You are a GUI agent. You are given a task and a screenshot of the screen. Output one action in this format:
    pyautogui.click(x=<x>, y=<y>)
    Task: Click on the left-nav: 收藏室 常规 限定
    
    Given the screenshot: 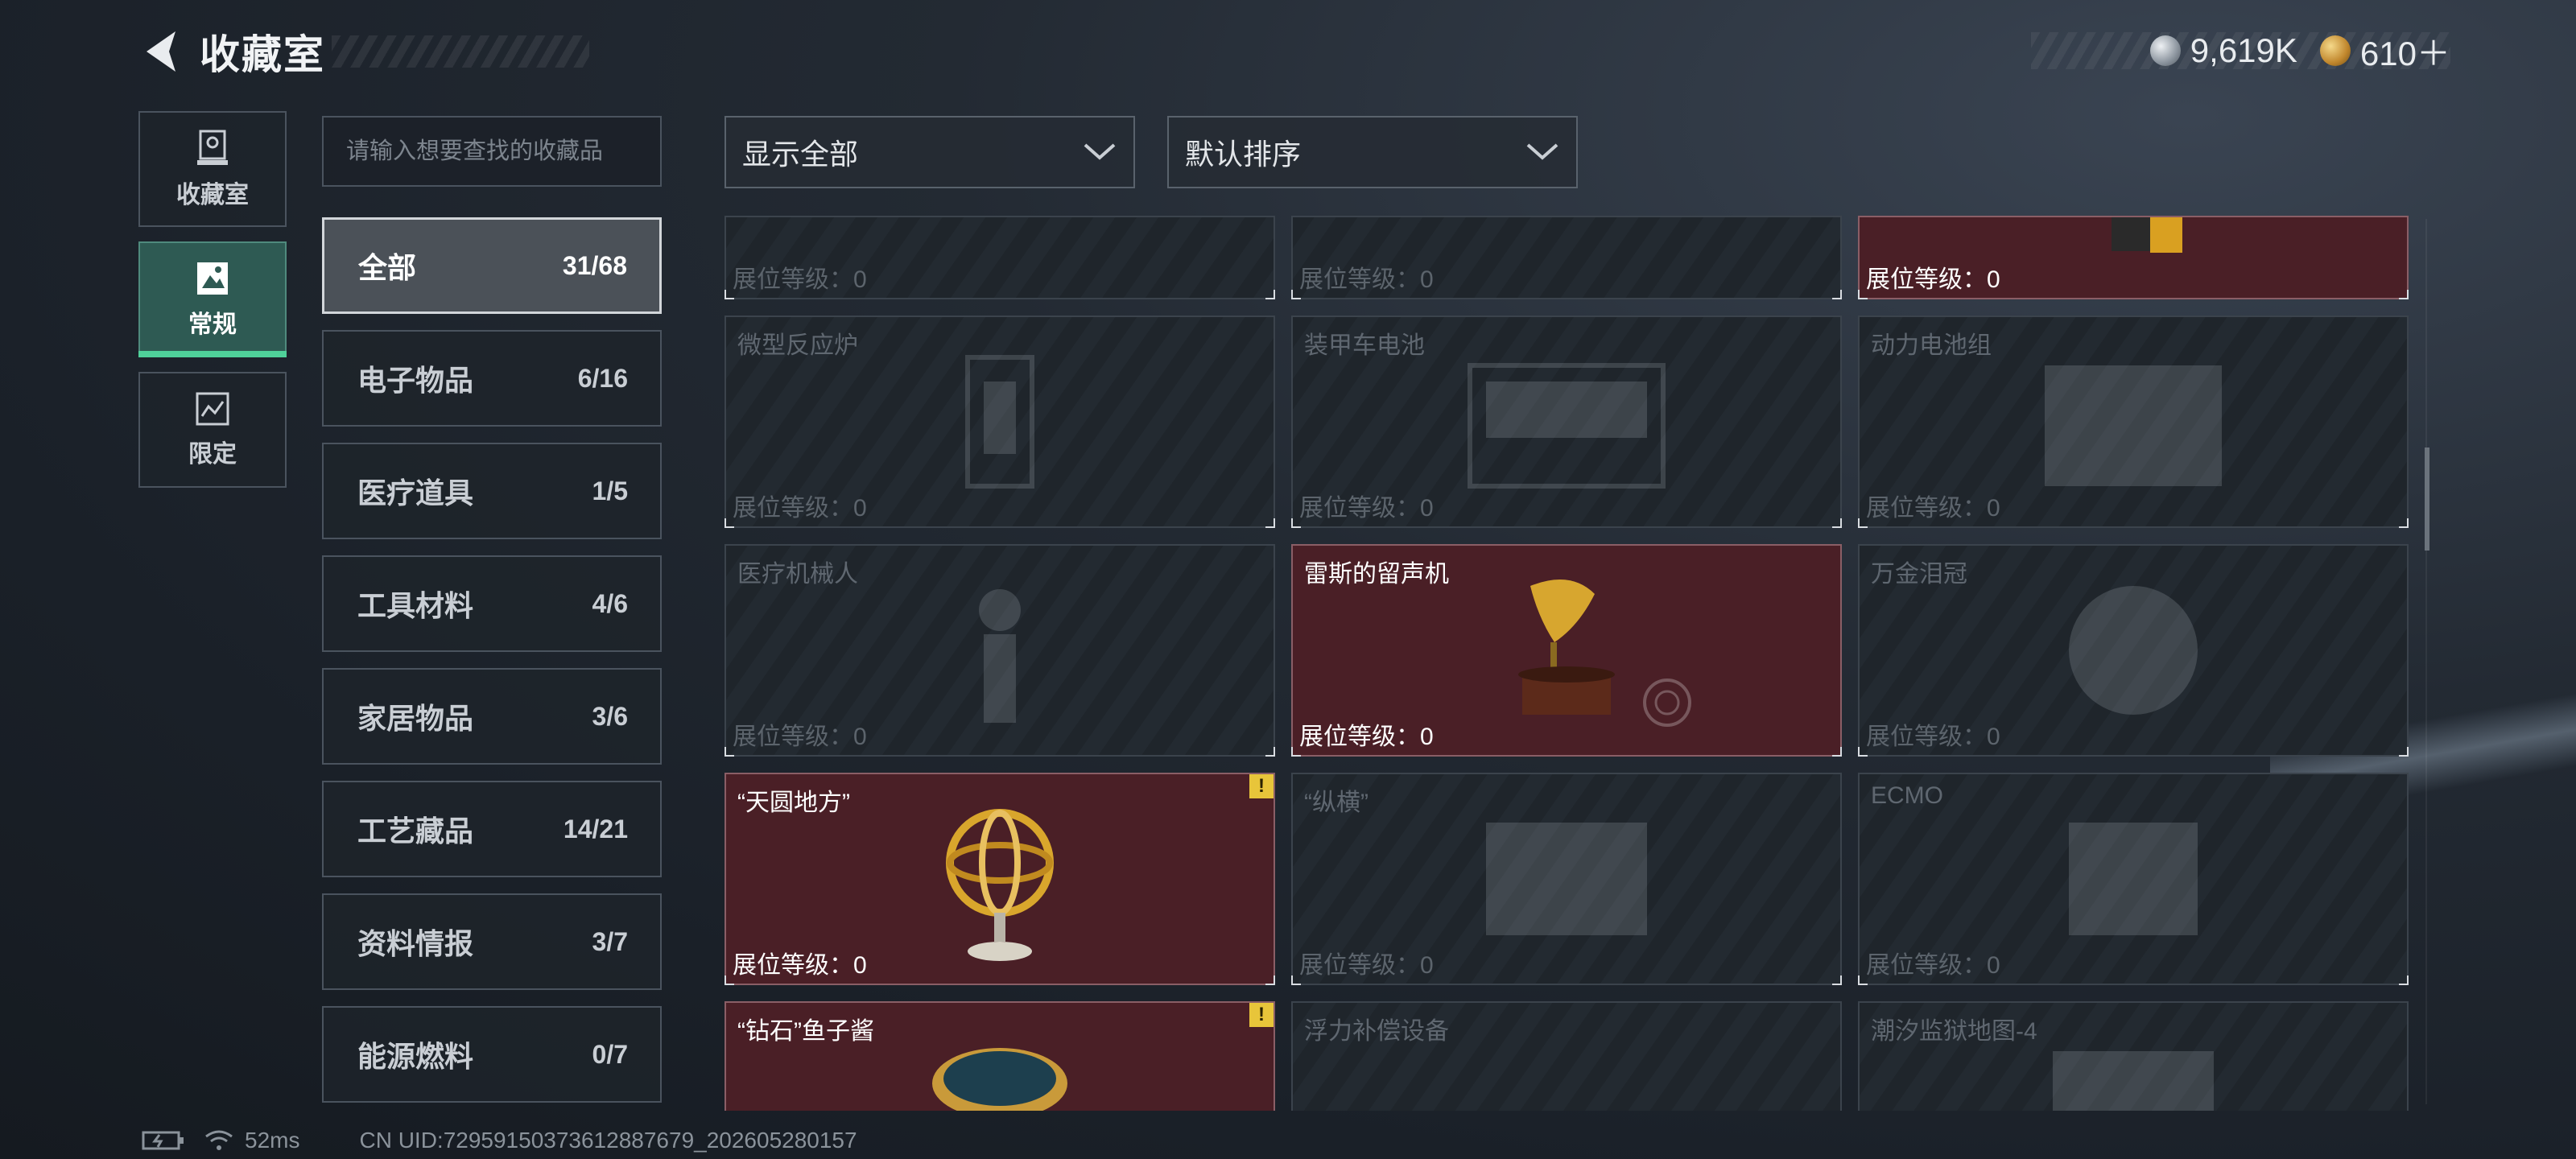 What is the action you would take?
    pyautogui.click(x=212, y=306)
    